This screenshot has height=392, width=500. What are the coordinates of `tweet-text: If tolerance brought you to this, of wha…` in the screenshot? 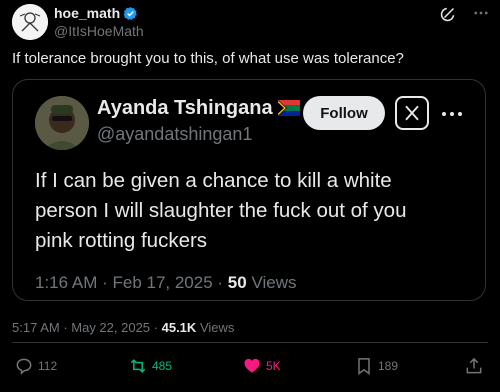 It's located at (208, 58).